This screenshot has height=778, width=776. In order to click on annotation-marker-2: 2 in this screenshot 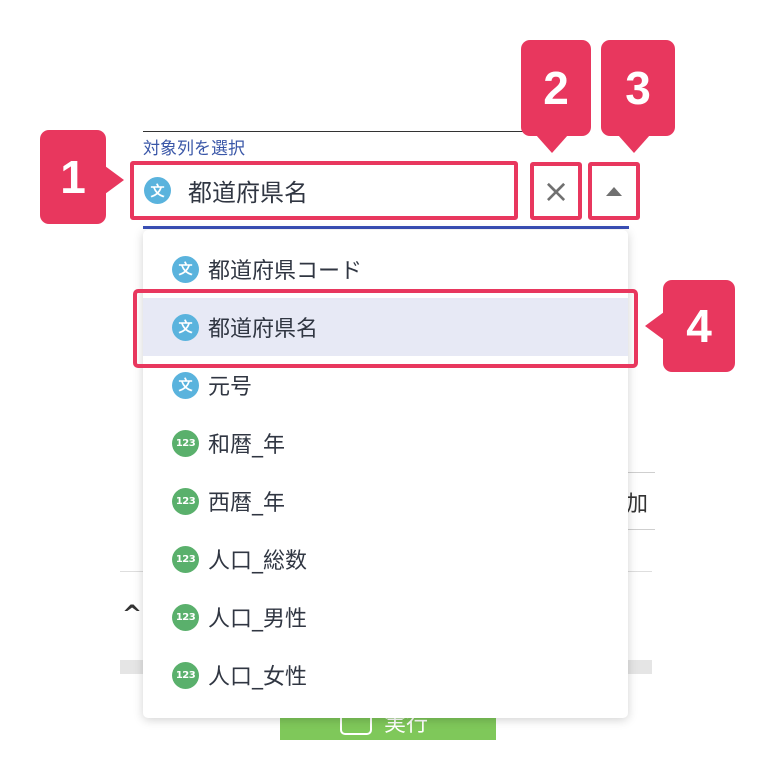, I will do `click(556, 96)`.